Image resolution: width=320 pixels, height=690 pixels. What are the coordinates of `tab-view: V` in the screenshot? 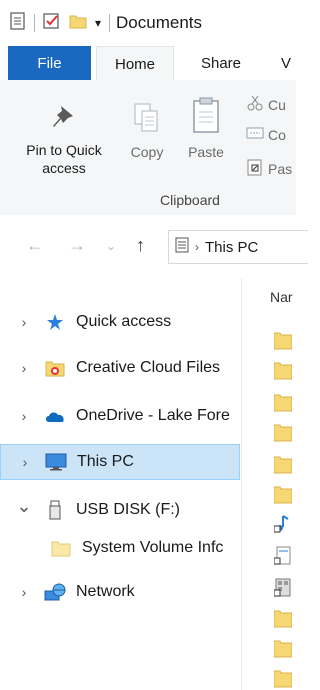 It's located at (291, 63).